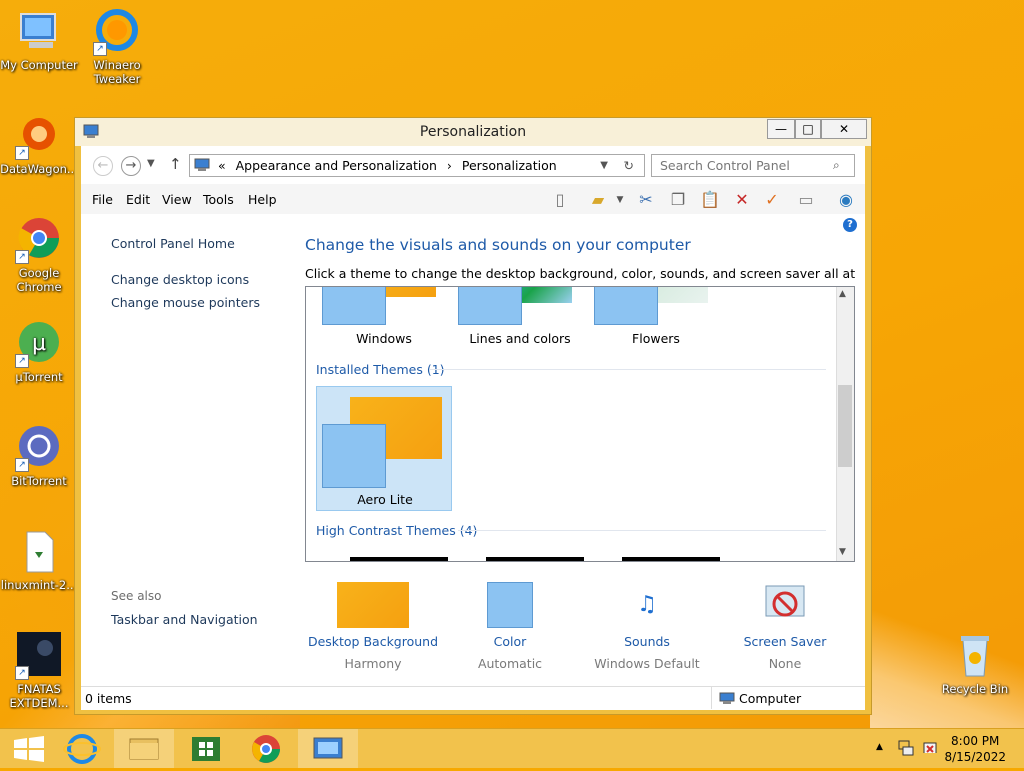  What do you see at coordinates (82, 748) in the screenshot?
I see `internet-explorer-taskbar-icon` at bounding box center [82, 748].